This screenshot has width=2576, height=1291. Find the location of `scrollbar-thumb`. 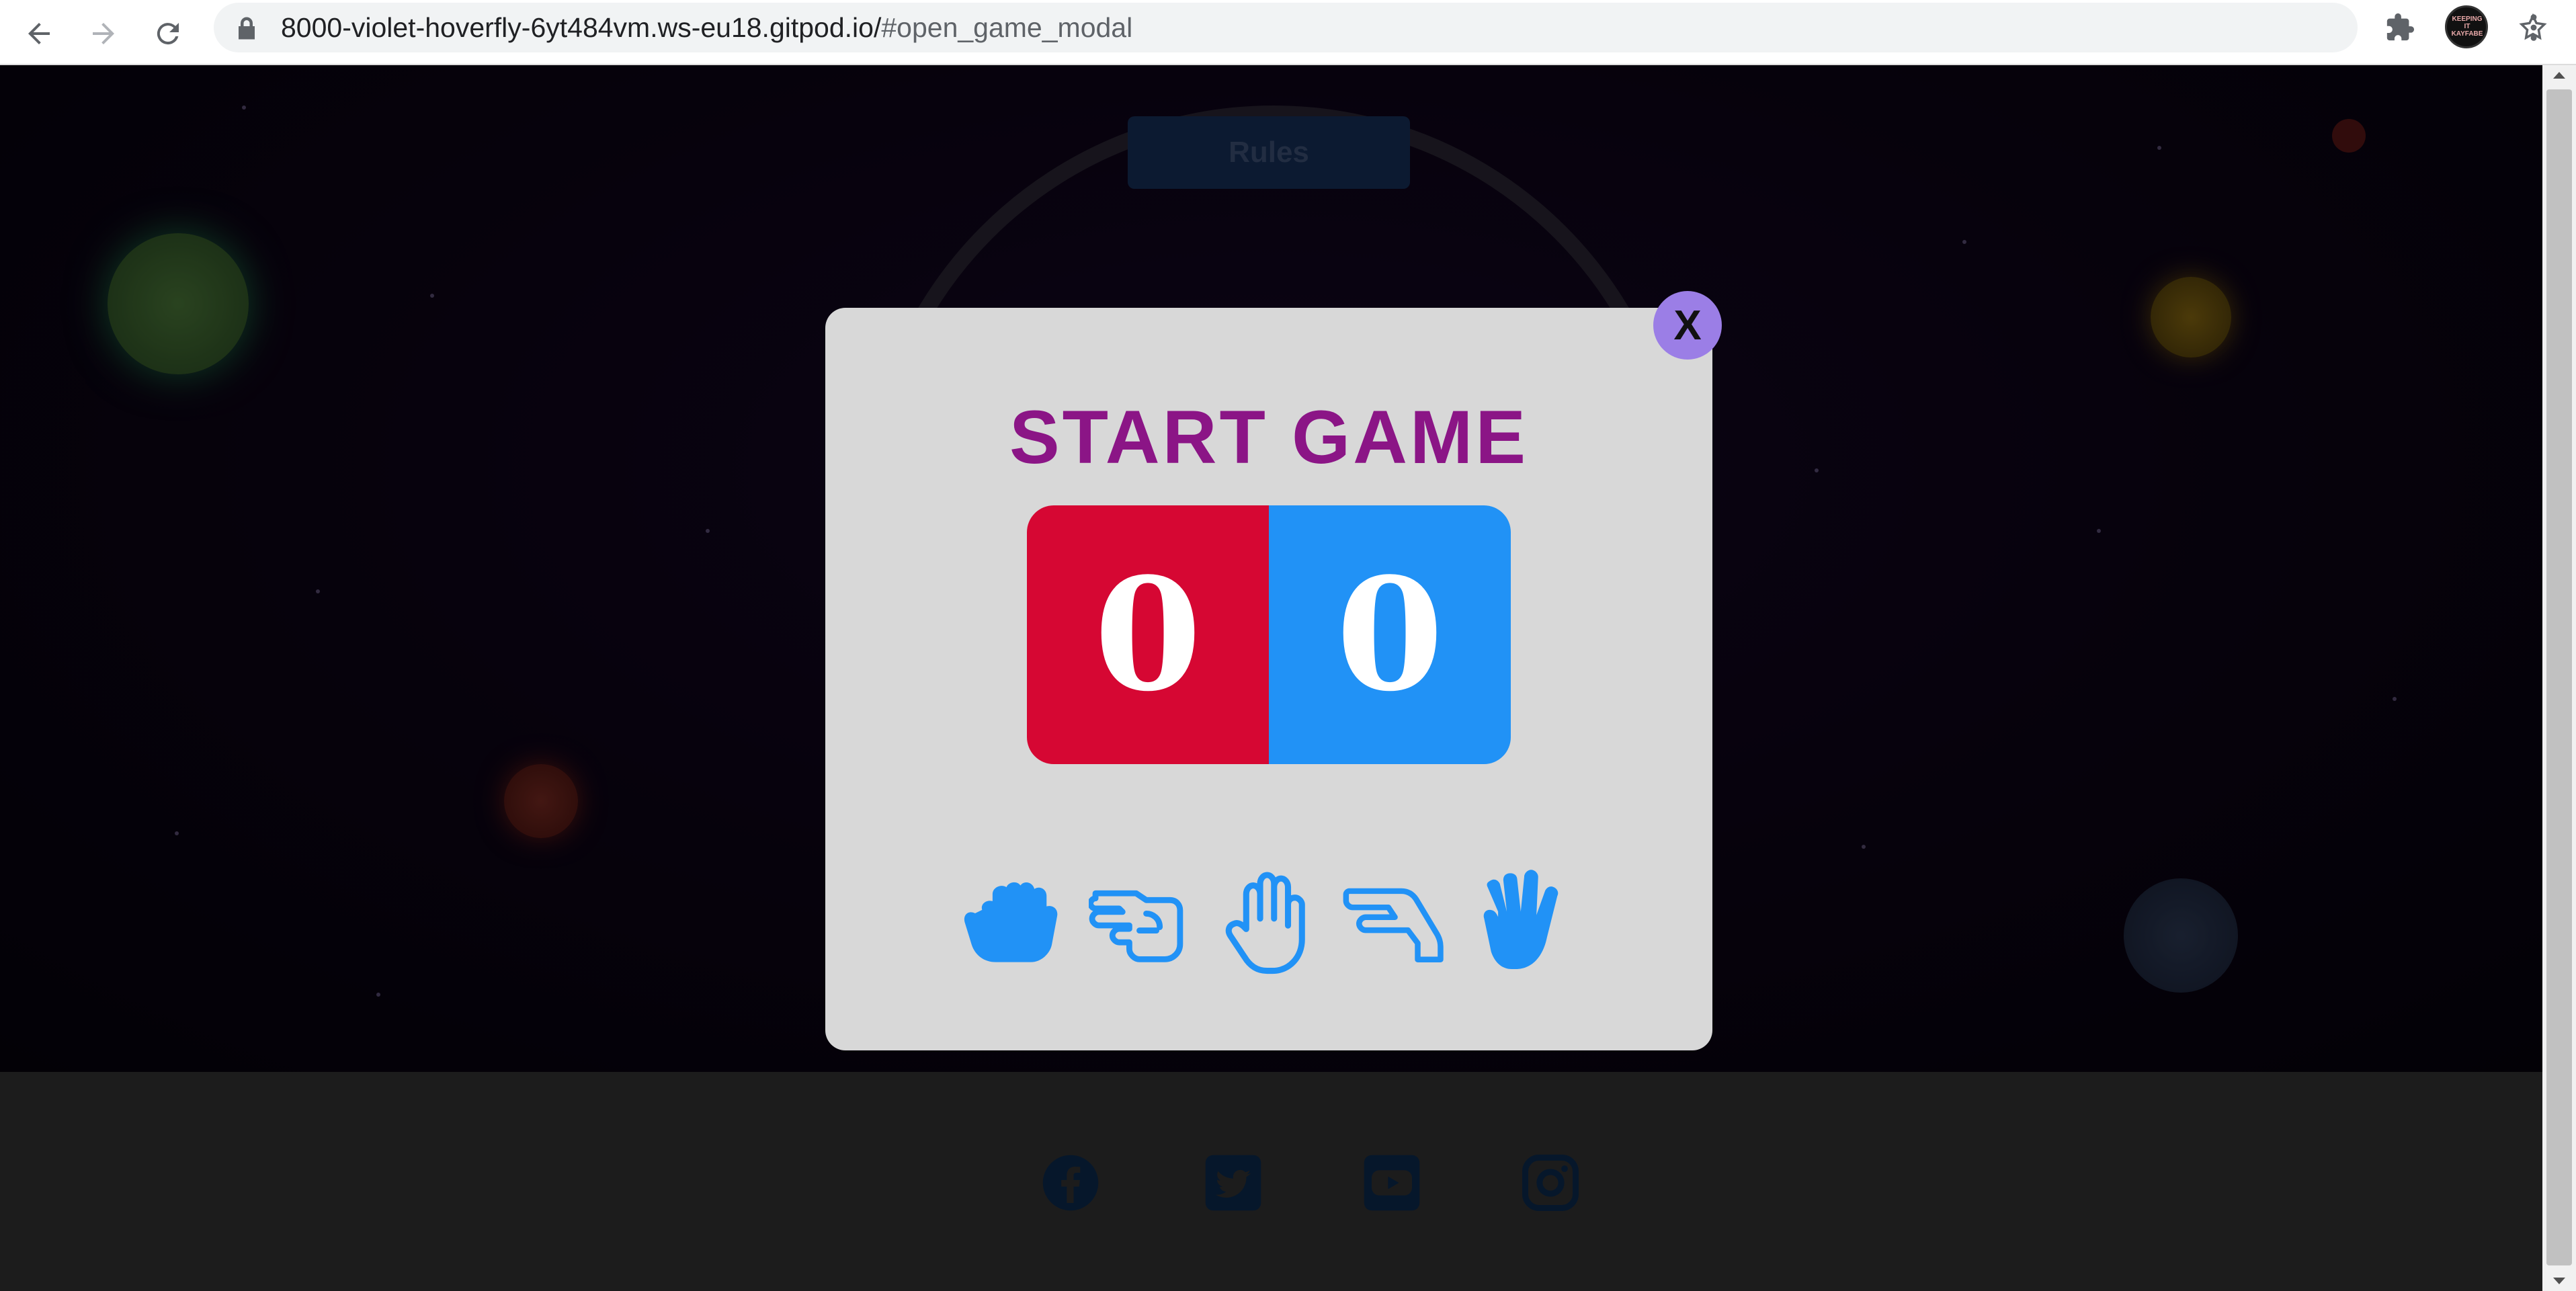

scrollbar-thumb is located at coordinates (2559, 677).